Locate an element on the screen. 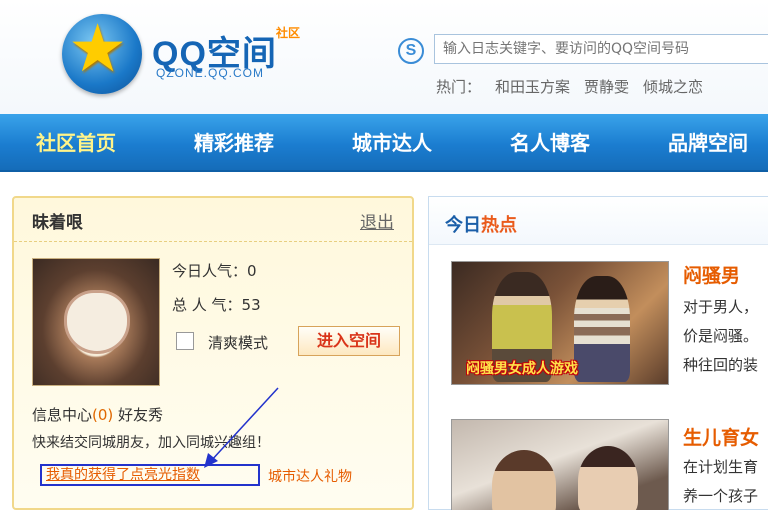 The image size is (768, 510). main-nav: 社区首页 精彩推荐 城市达人 名人博客 品牌空间 is located at coordinates (384, 143).